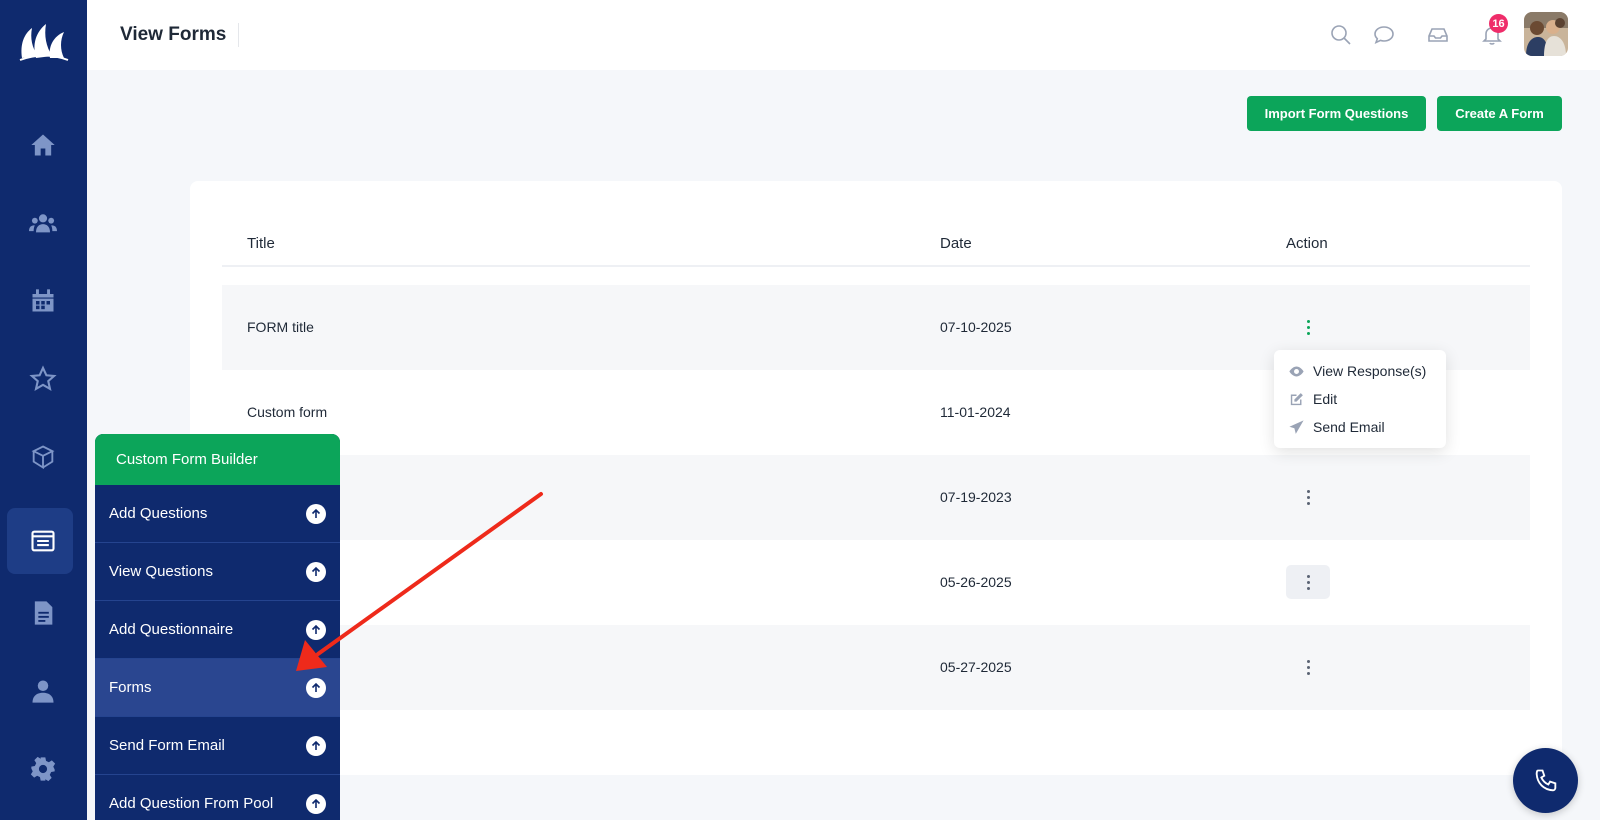 Image resolution: width=1600 pixels, height=820 pixels. I want to click on menu-item-label: Forms, so click(130, 687).